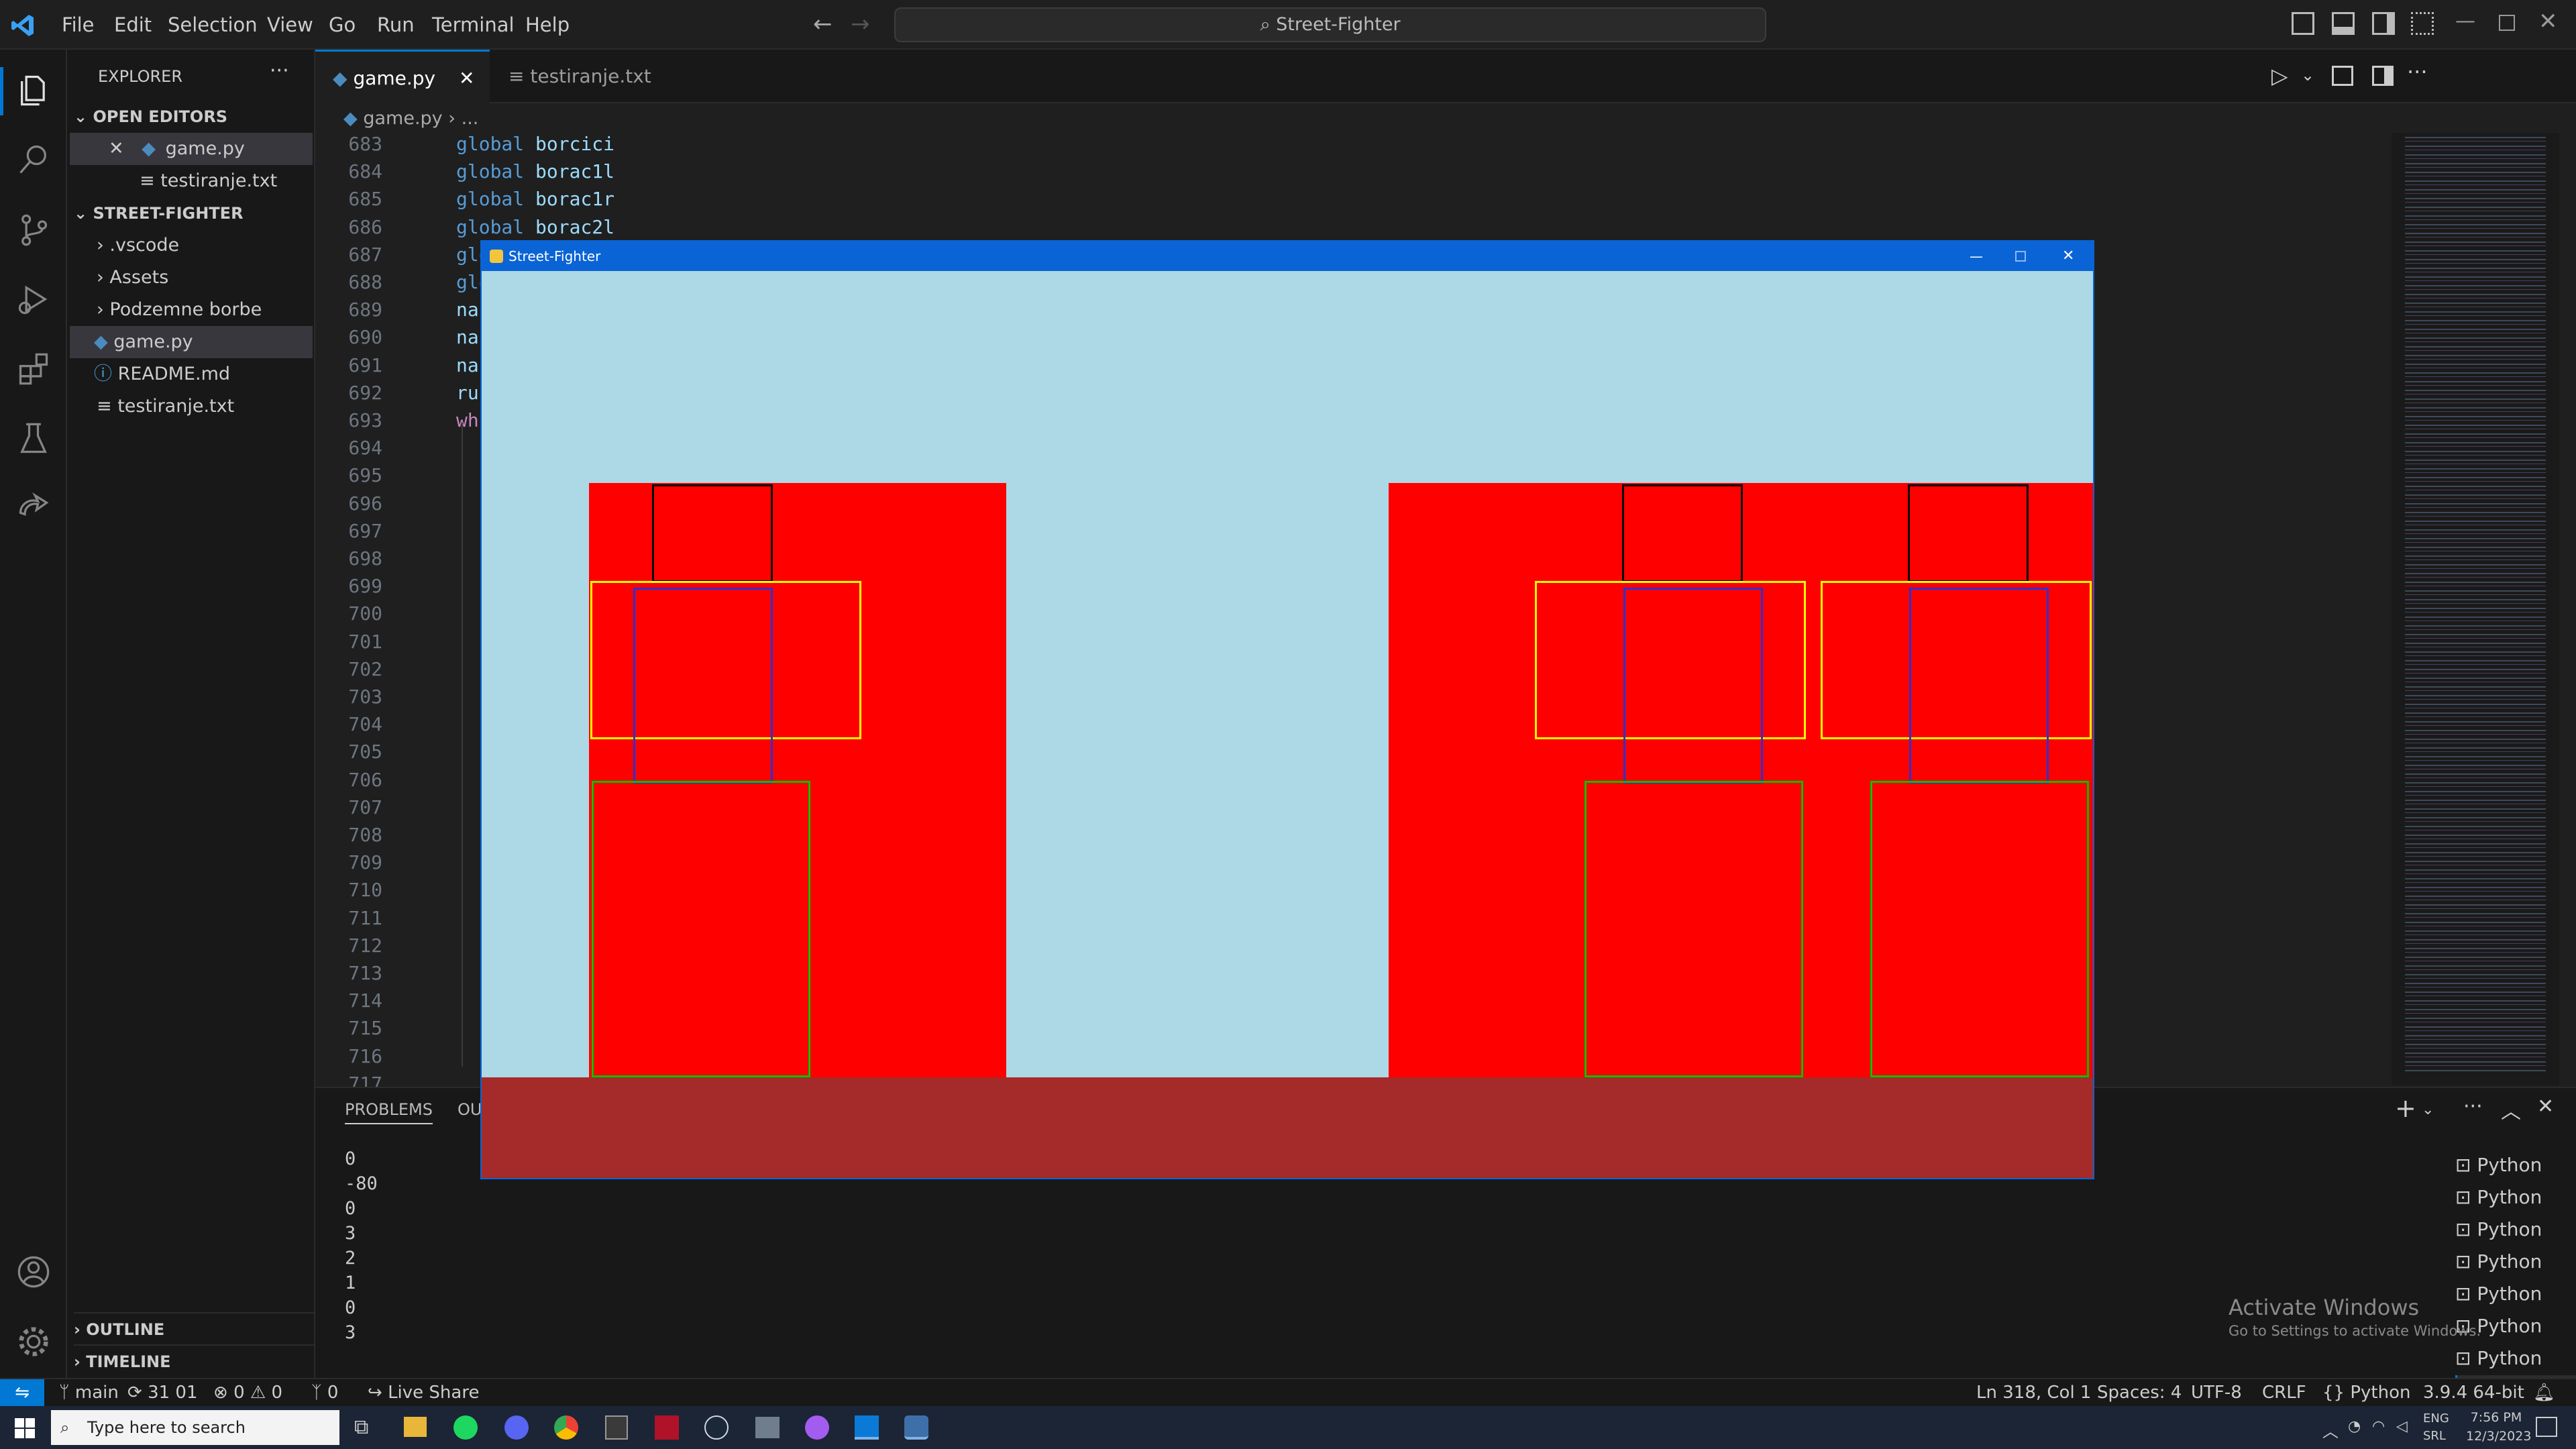  What do you see at coordinates (194, 1328) in the screenshot?
I see `outline-header: › OUTLINE` at bounding box center [194, 1328].